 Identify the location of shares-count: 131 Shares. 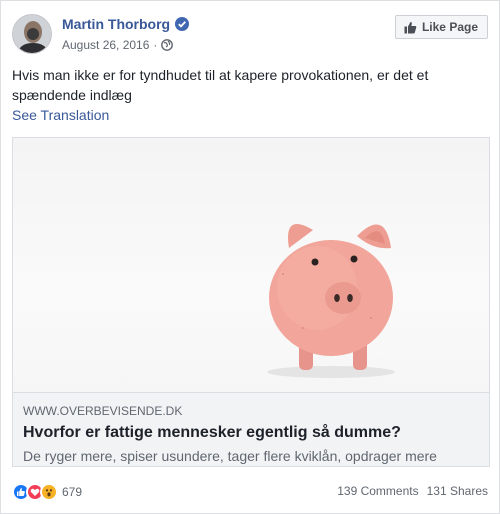
(457, 491).